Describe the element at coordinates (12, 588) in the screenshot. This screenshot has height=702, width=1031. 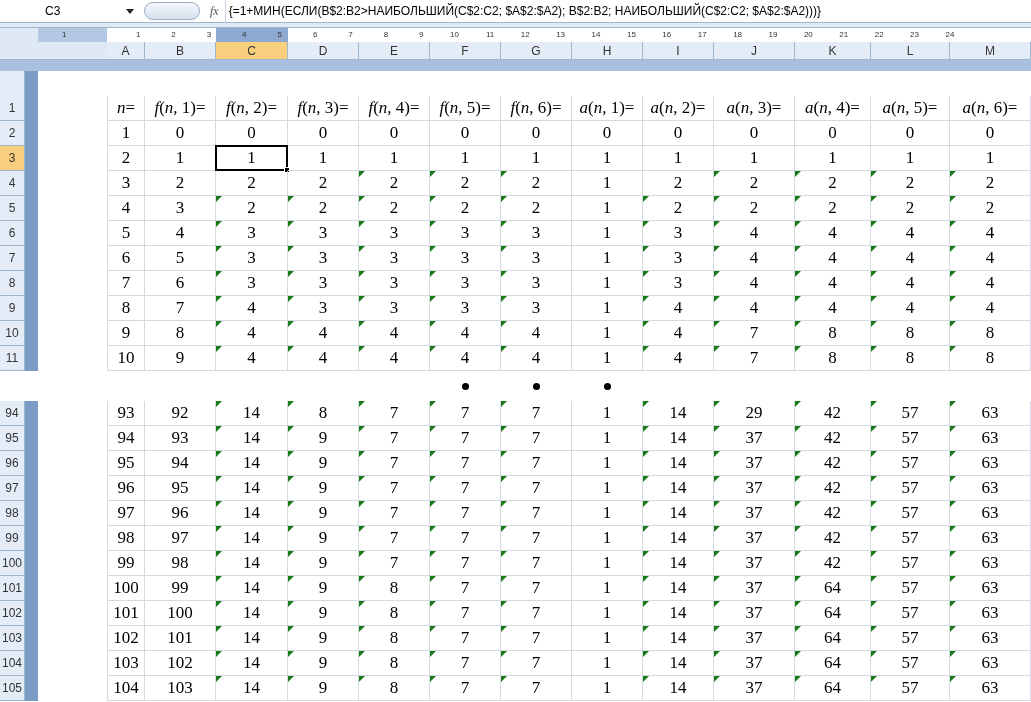
I see `row-header: 101` at that location.